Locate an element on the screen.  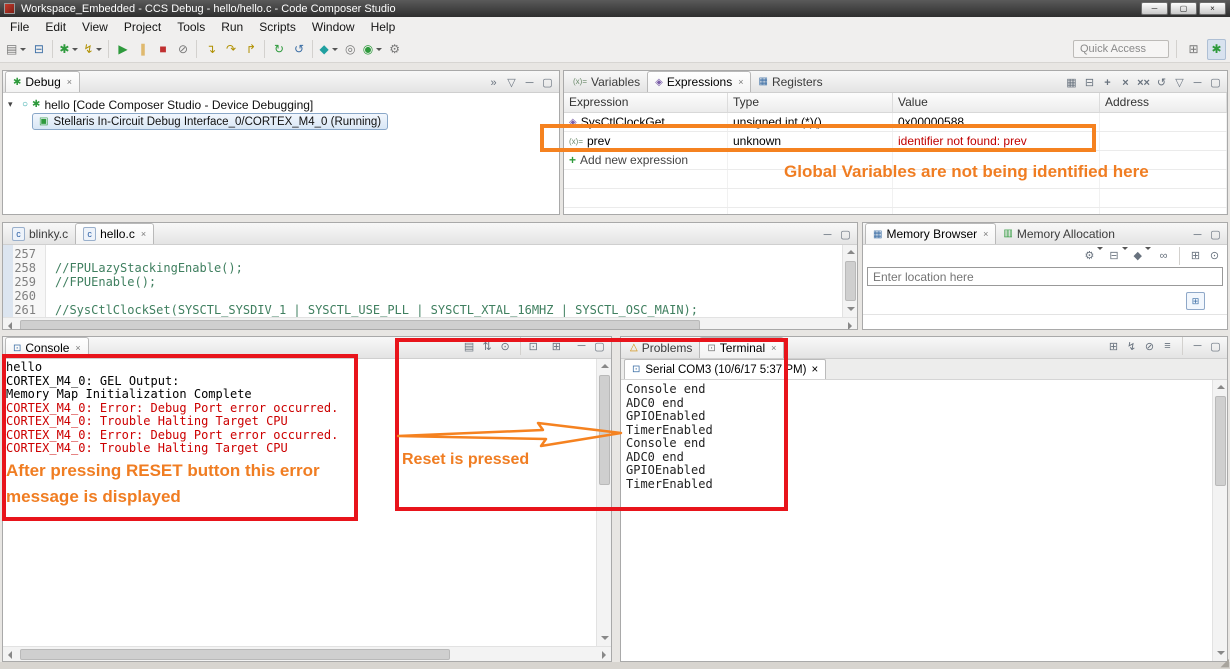
menu-edit: Edit is located at coordinates (55, 27).